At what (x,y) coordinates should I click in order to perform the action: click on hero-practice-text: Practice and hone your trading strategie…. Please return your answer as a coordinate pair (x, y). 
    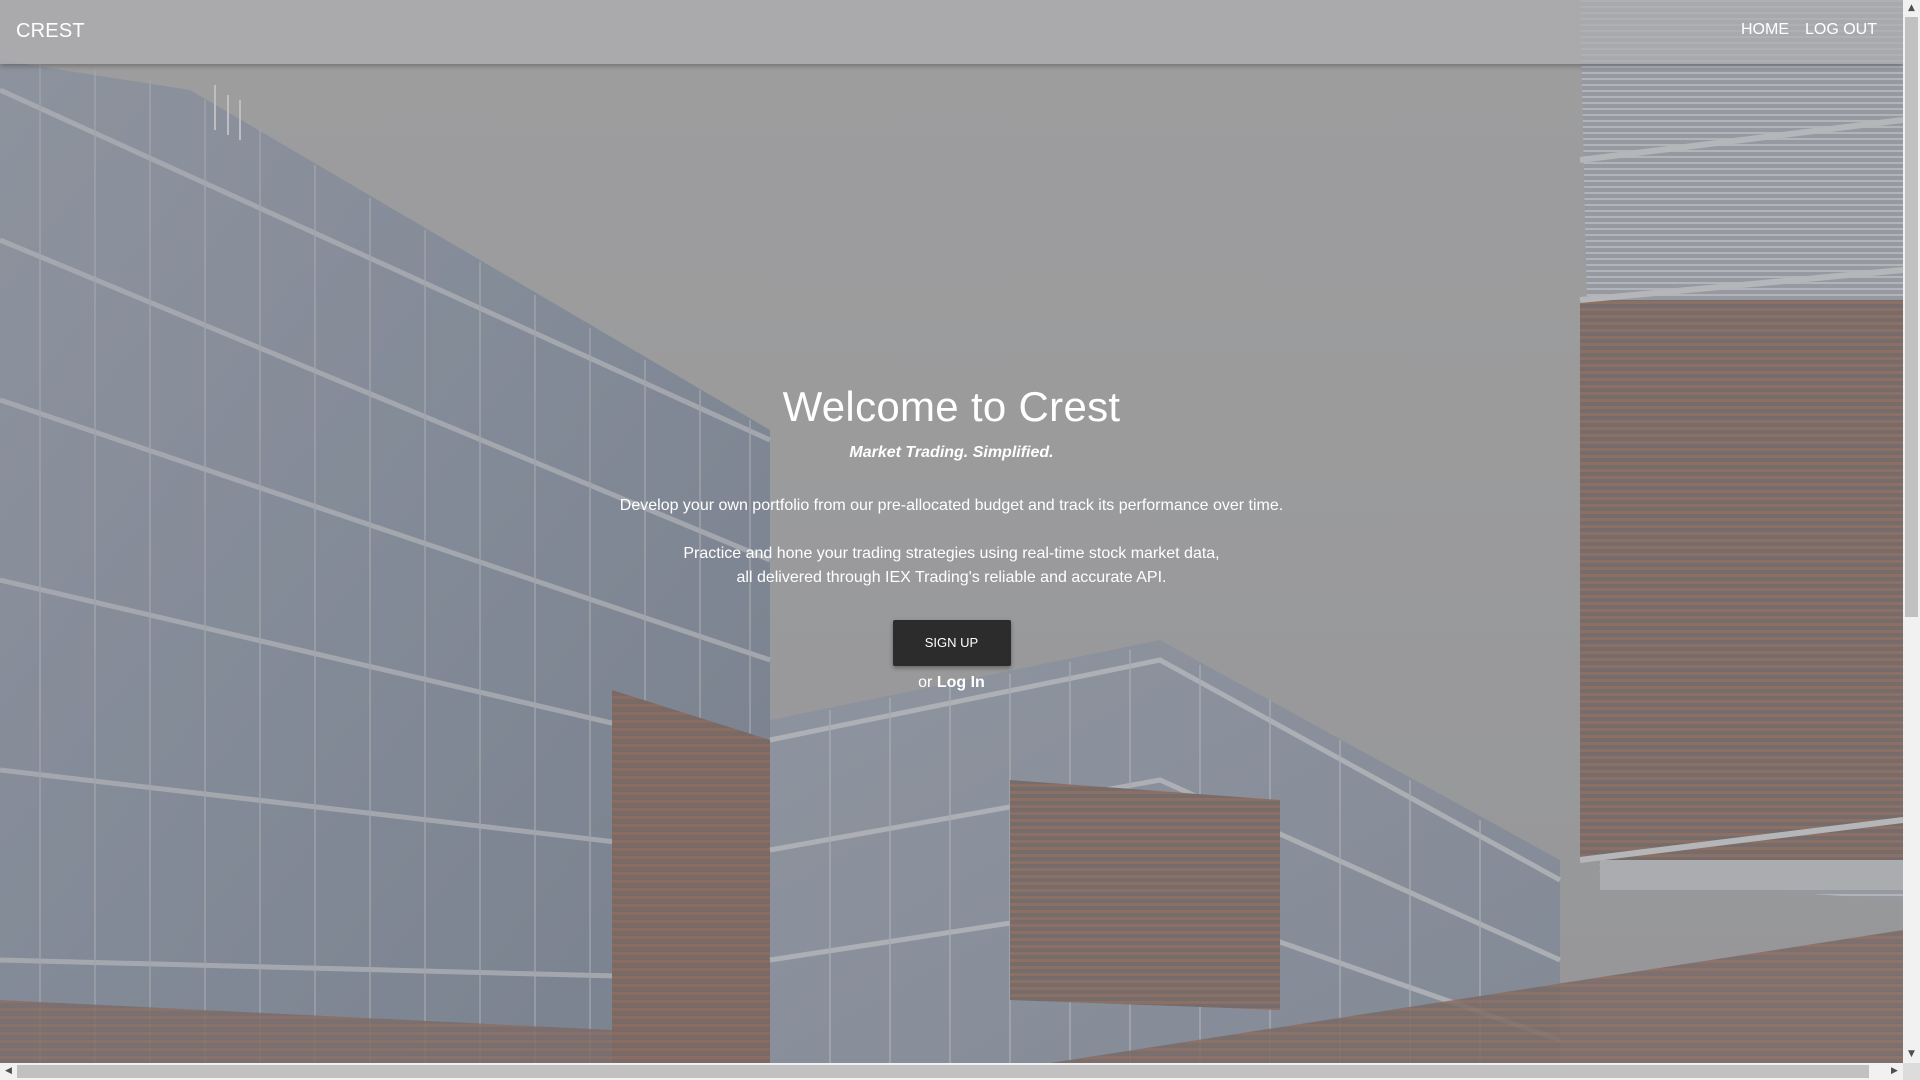
    Looking at the image, I should click on (951, 566).